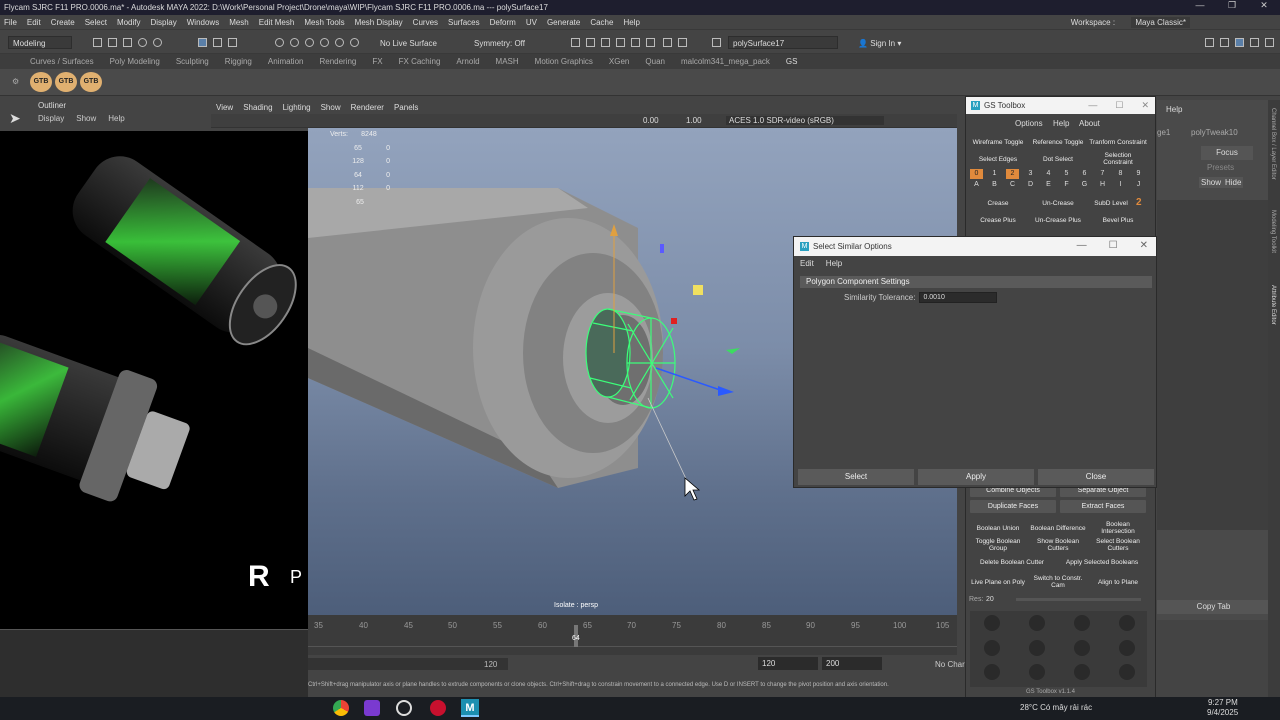 This screenshot has height=720, width=1280. What do you see at coordinates (976, 477) in the screenshot?
I see `apply-button: Apply` at bounding box center [976, 477].